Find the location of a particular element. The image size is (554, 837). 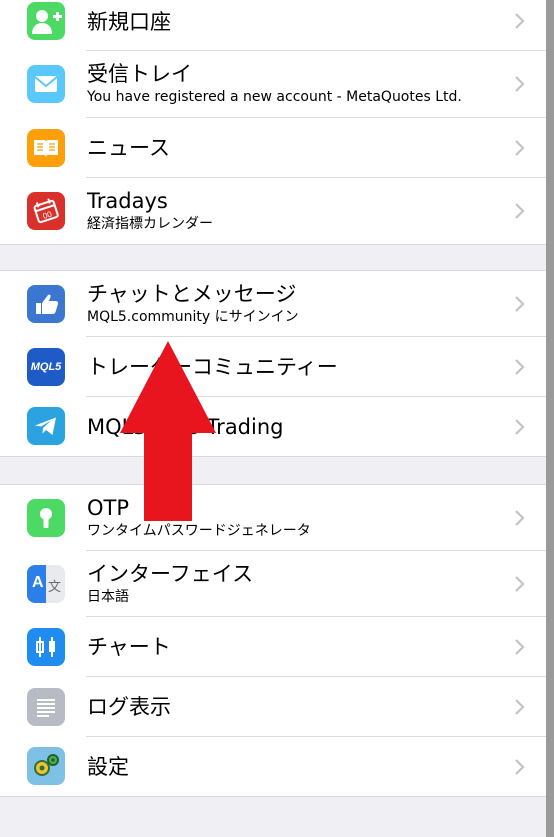

tradays-calendar-icon: 00 is located at coordinates (46, 211).